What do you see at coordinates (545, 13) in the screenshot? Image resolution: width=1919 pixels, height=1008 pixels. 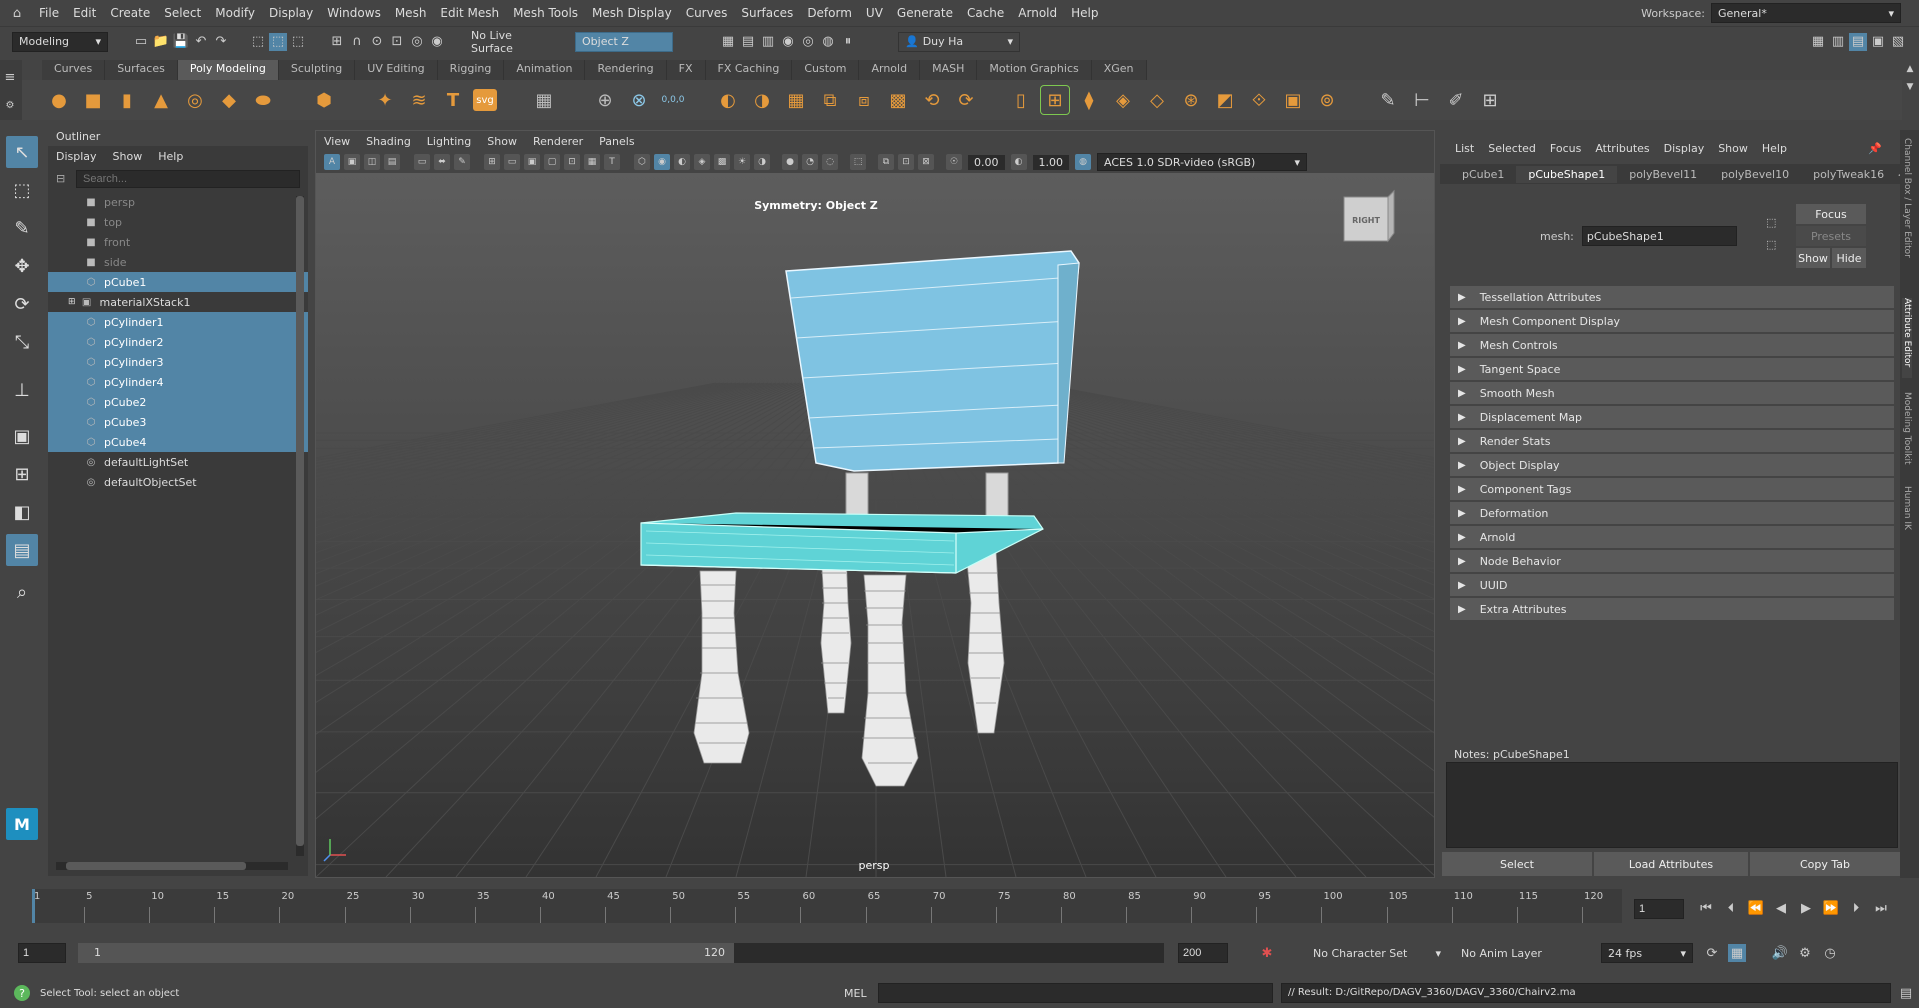 I see `menu-mesh-tools: Mesh Tools` at bounding box center [545, 13].